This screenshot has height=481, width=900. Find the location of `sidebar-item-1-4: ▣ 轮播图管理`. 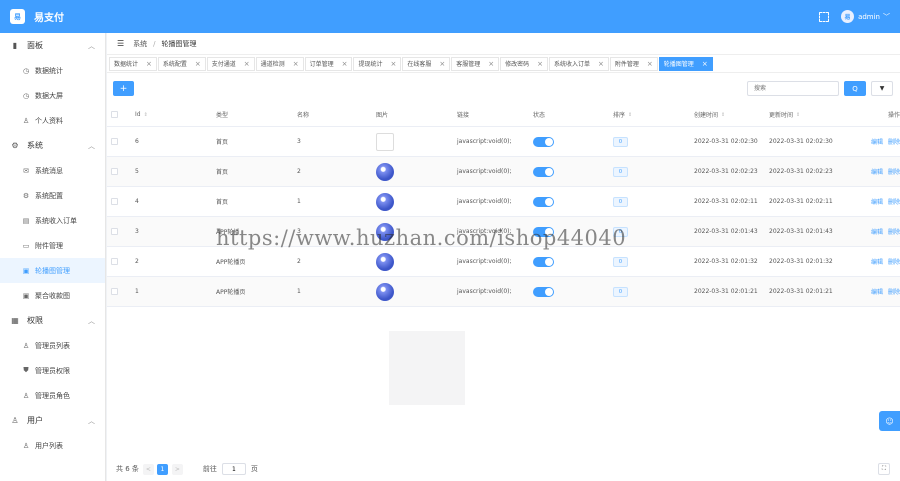

sidebar-item-1-4: ▣ 轮播图管理 is located at coordinates (52, 270).